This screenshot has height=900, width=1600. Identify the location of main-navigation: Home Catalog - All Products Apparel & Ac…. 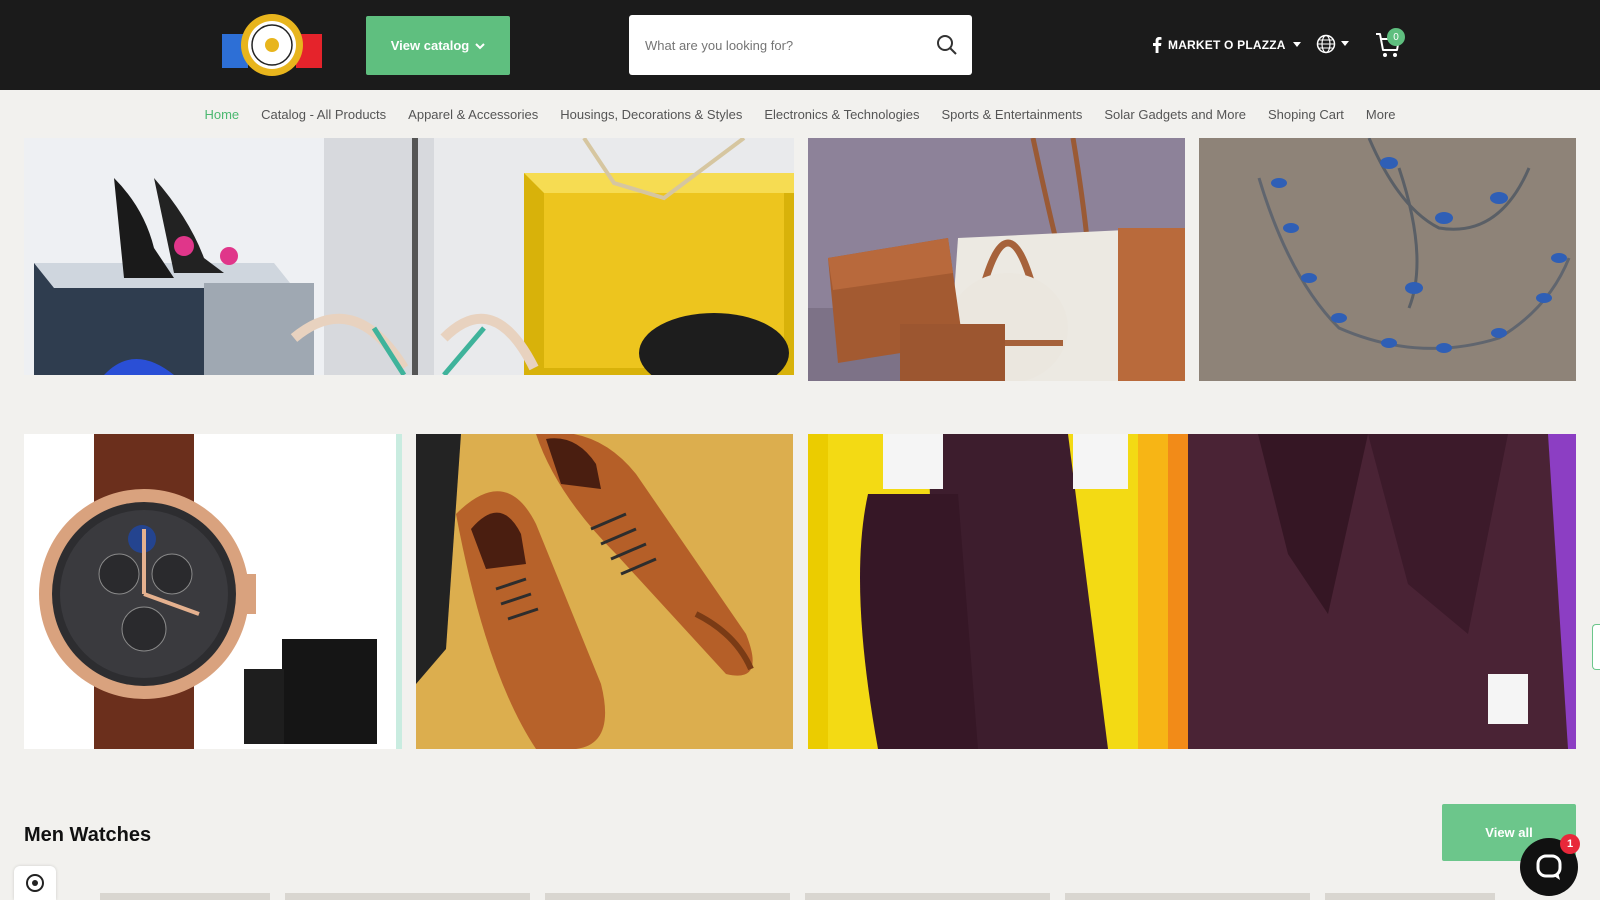
(800, 114).